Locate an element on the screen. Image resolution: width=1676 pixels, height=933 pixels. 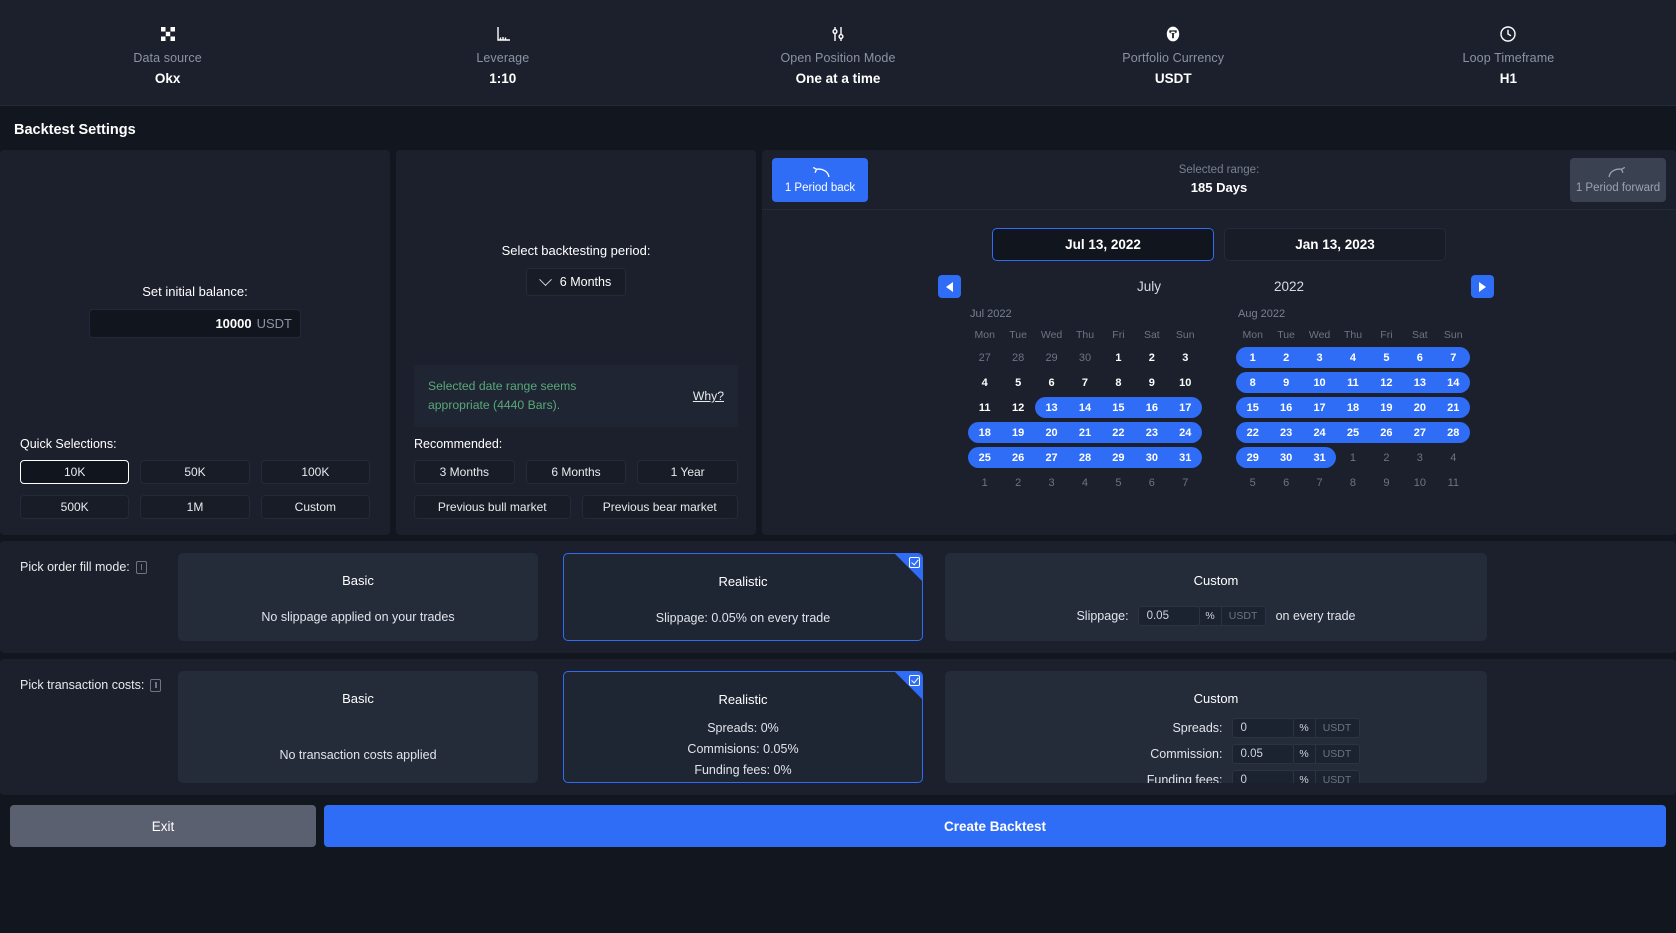
start-date-input: Jul 13, 2022 is located at coordinates (1103, 244).